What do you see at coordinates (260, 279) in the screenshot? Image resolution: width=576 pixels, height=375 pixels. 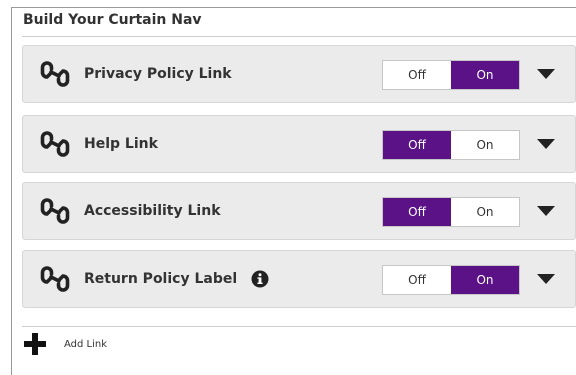 I see `info-icon` at bounding box center [260, 279].